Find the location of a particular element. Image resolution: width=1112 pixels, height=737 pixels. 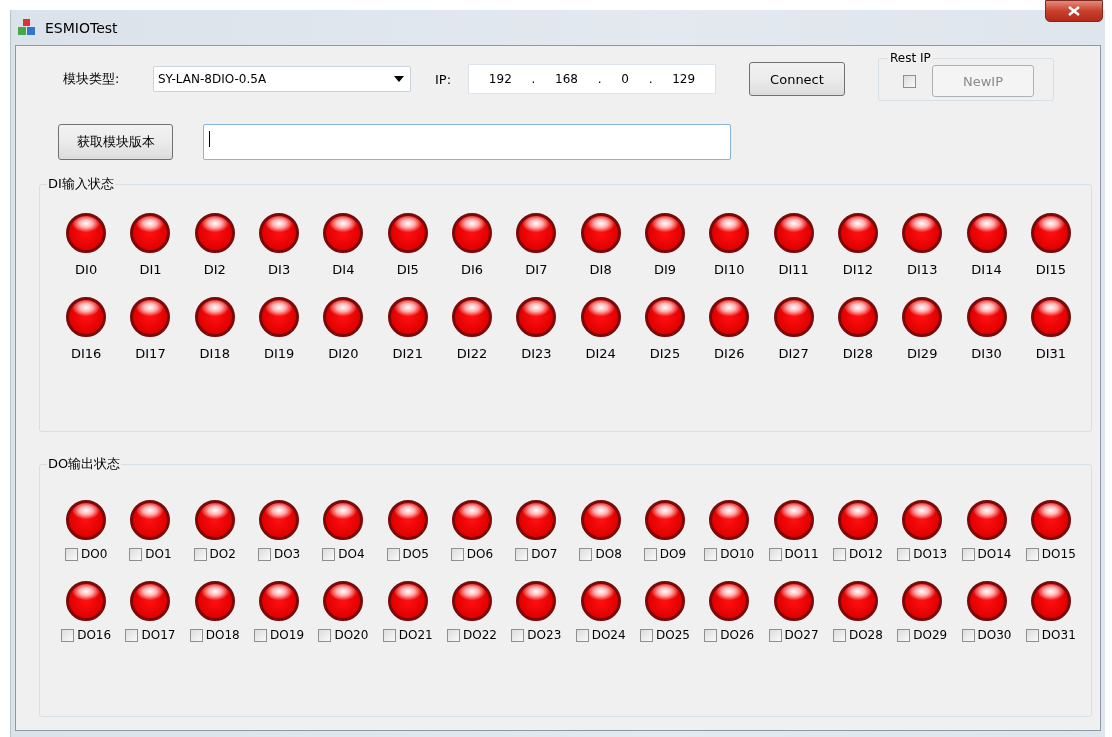

output-label: DO24 is located at coordinates (608, 635).